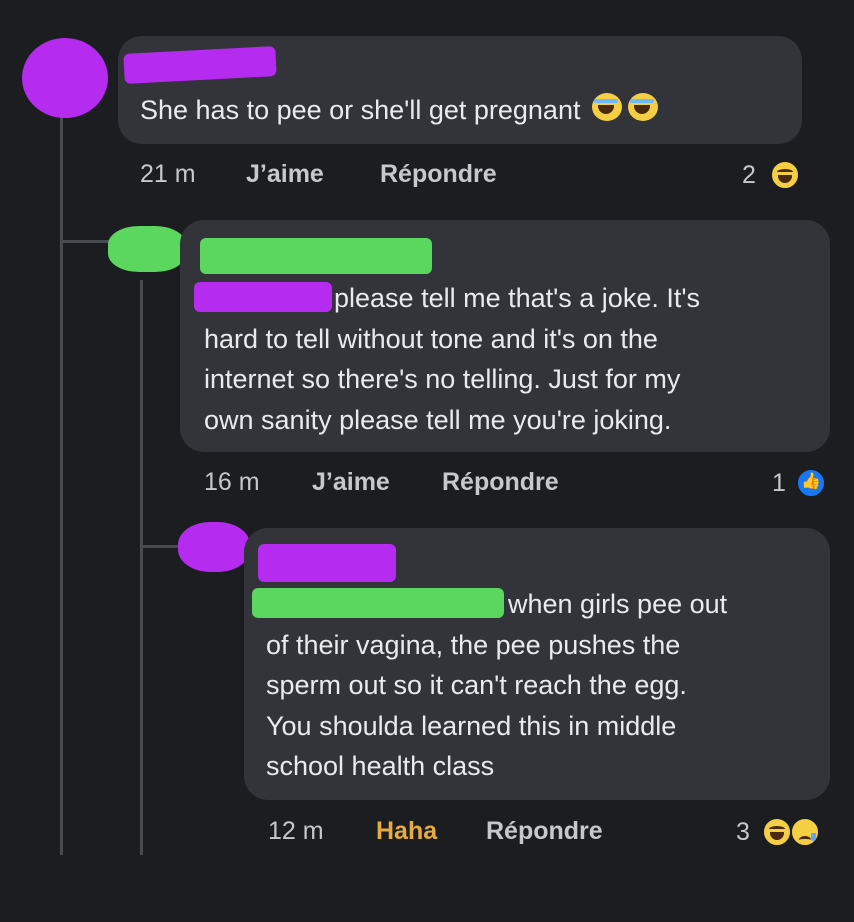  Describe the element at coordinates (544, 831) in the screenshot. I see `reply-button-3: Répondre` at that location.